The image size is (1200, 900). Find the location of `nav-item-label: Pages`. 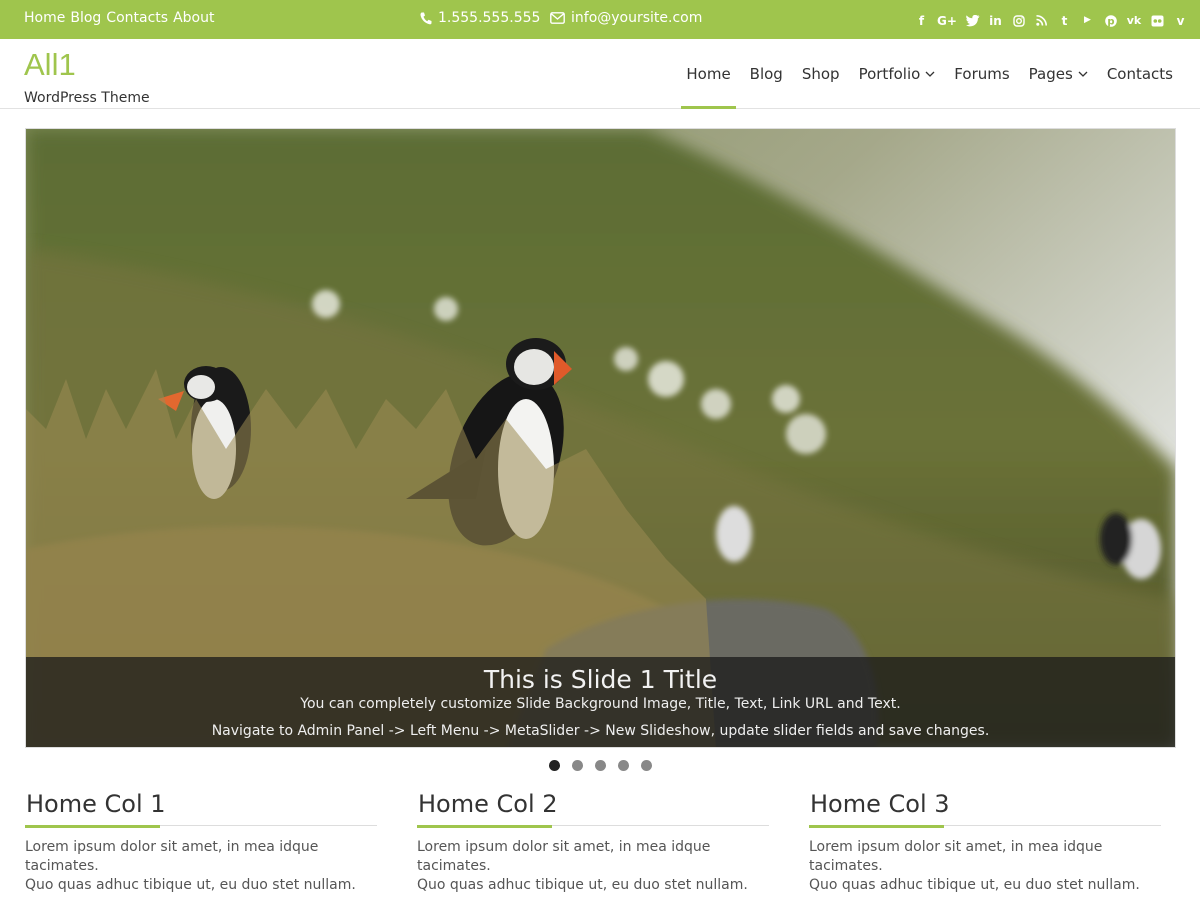

nav-item-label: Pages is located at coordinates (1050, 74).